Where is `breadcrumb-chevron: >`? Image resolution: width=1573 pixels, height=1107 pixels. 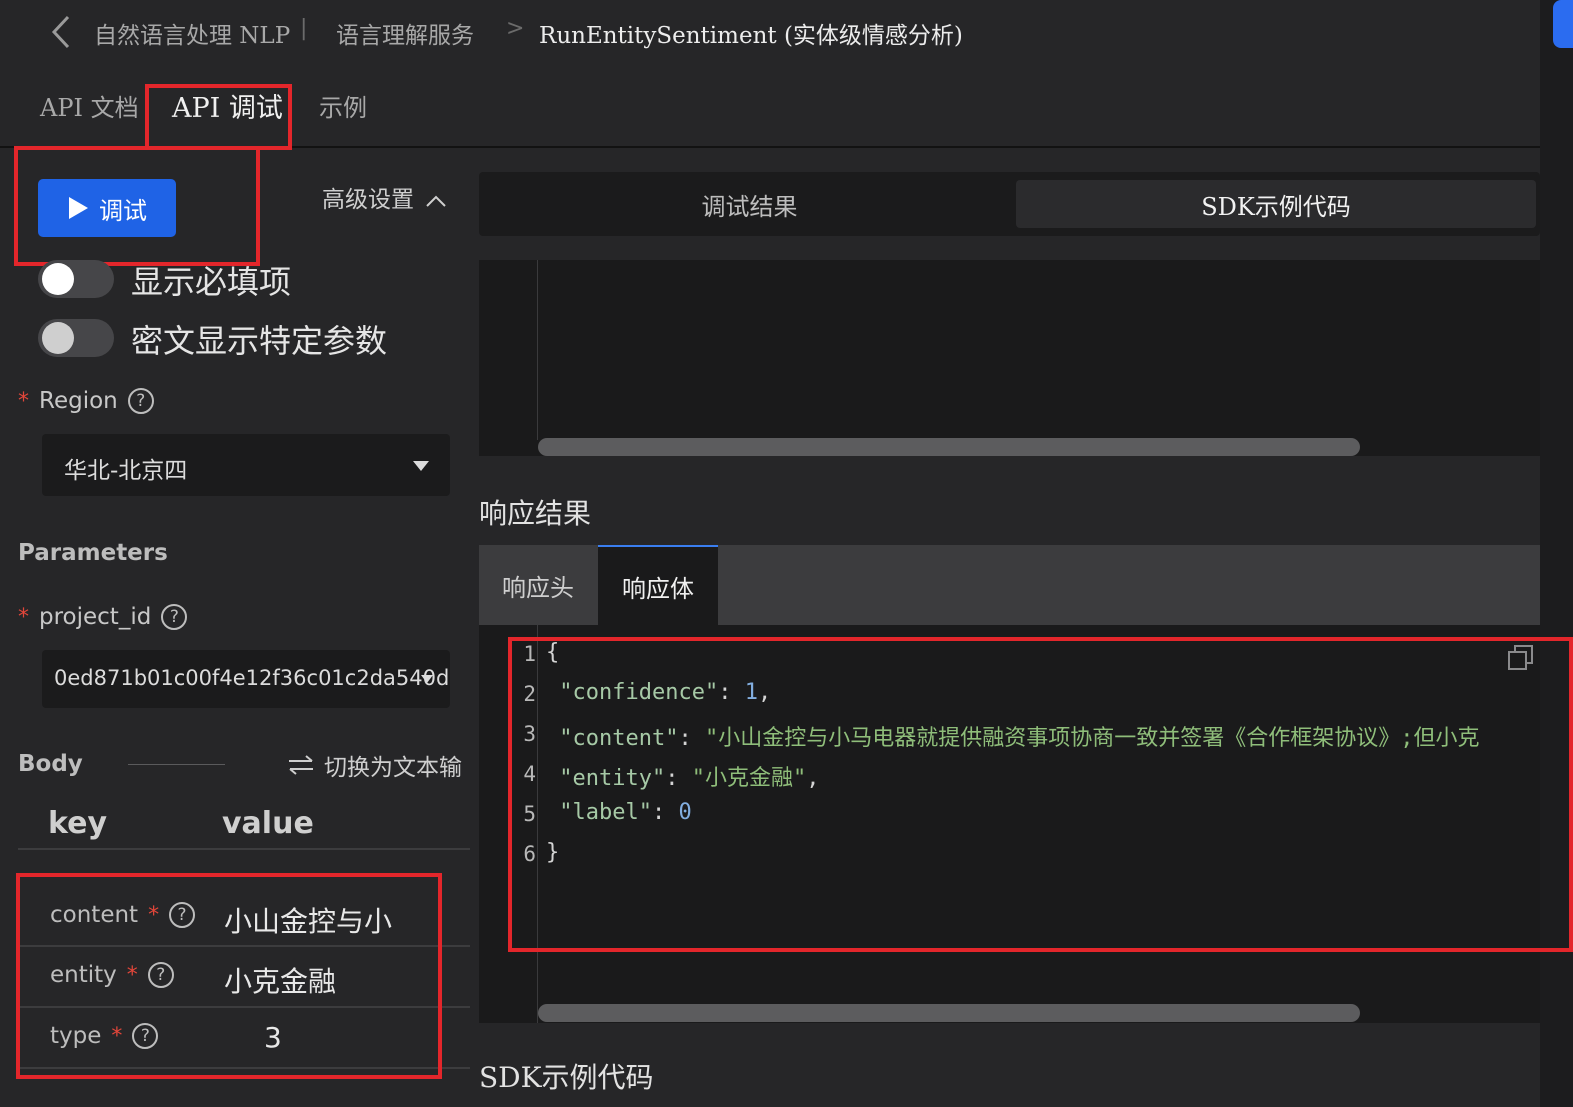 breadcrumb-chevron: > is located at coordinates (515, 28).